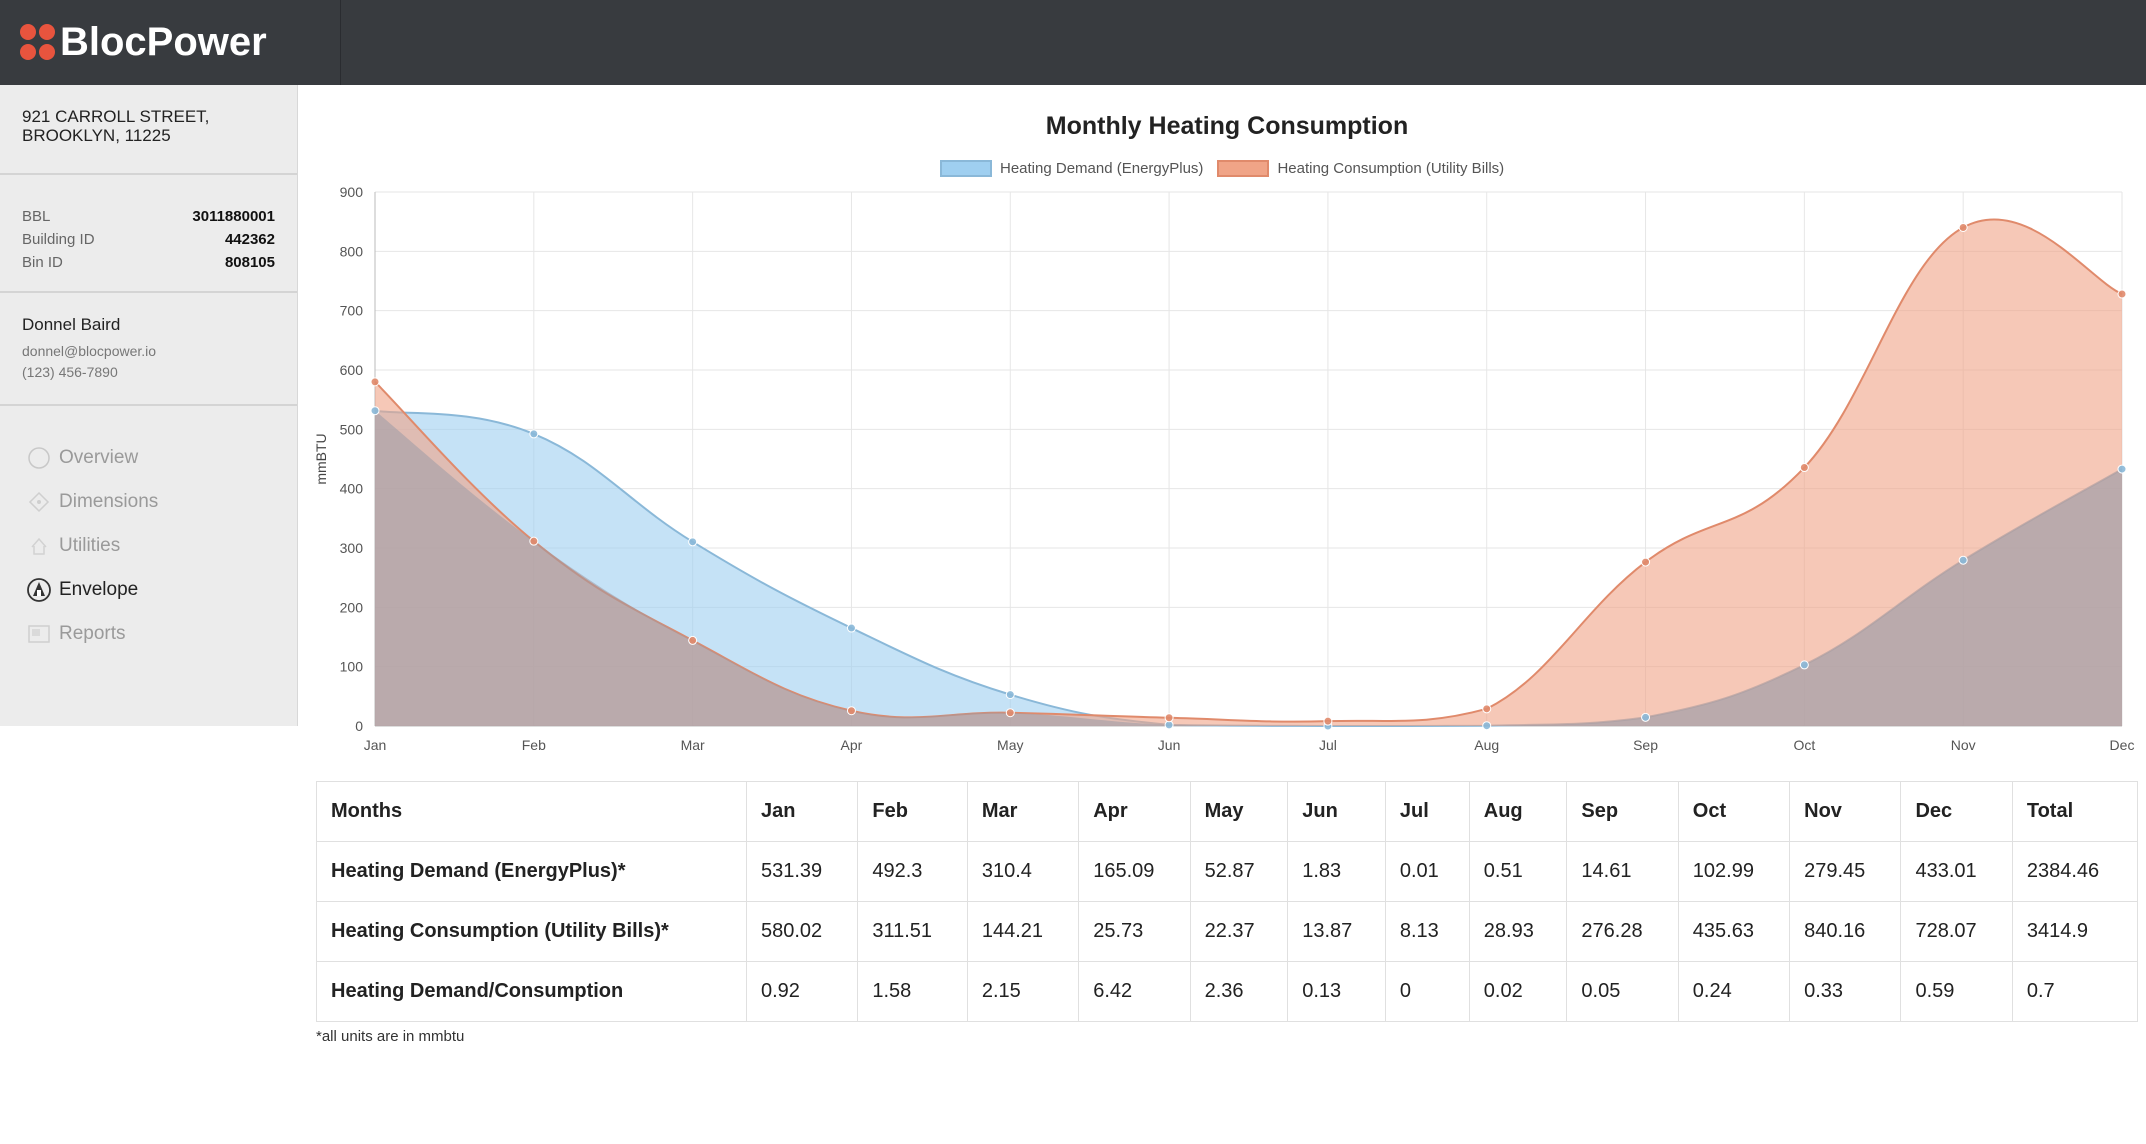 Image resolution: width=2146 pixels, height=1144 pixels. I want to click on table-cell: 0.24, so click(1734, 991).